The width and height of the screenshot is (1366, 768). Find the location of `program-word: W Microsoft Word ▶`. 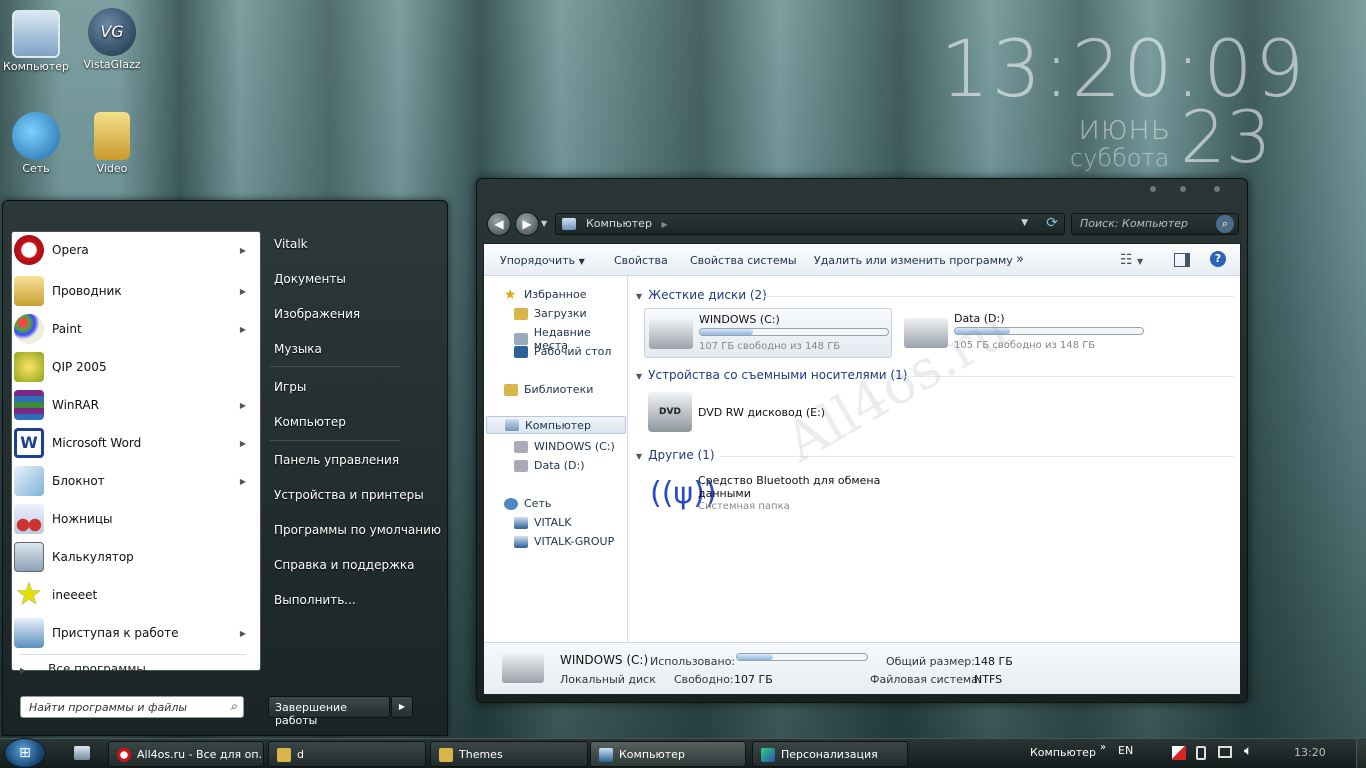

program-word: W Microsoft Word ▶ is located at coordinates (134, 443).